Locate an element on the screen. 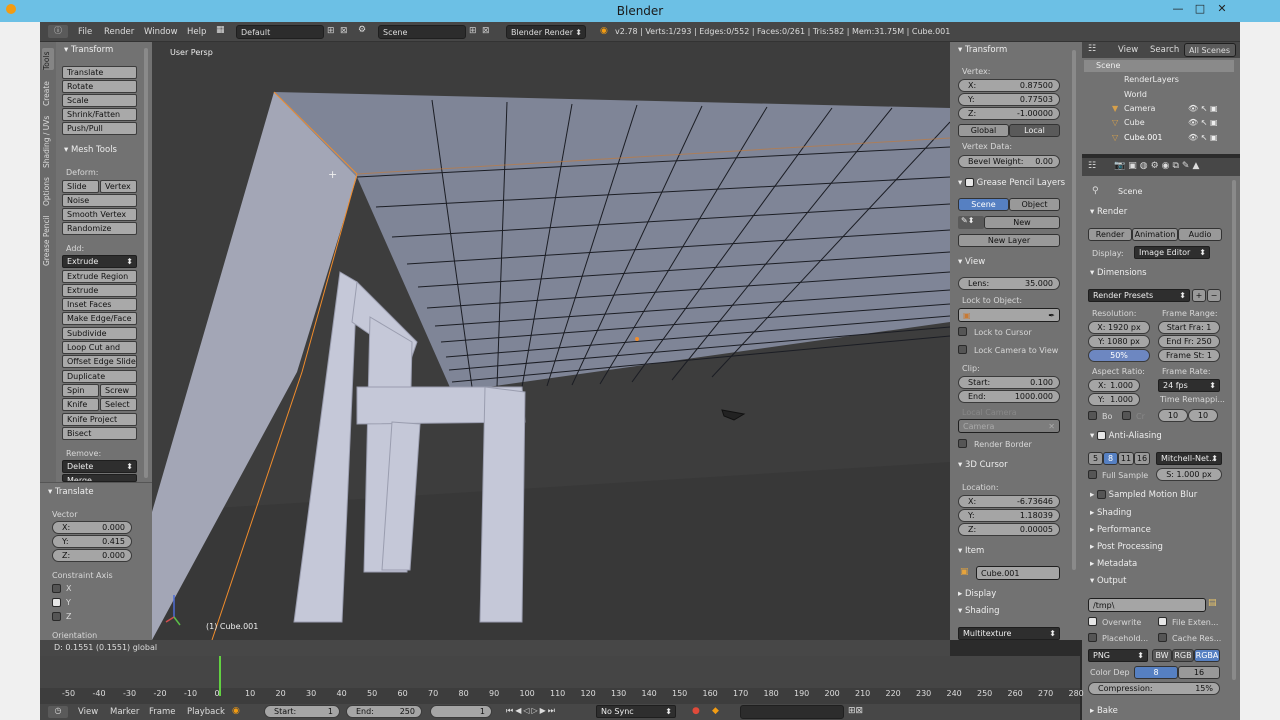  end-frame-field: End Fr: 250 is located at coordinates (1189, 341).